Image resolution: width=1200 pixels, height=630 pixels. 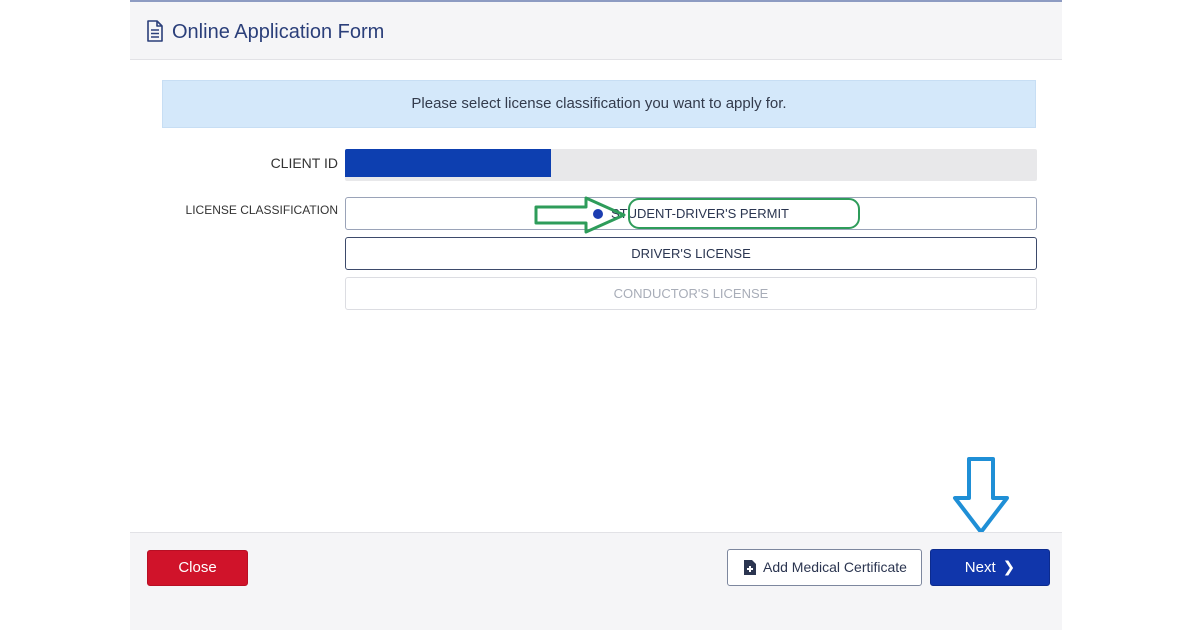 I want to click on option-drivers-license: DRIVER'S LICENSE, so click(x=691, y=253).